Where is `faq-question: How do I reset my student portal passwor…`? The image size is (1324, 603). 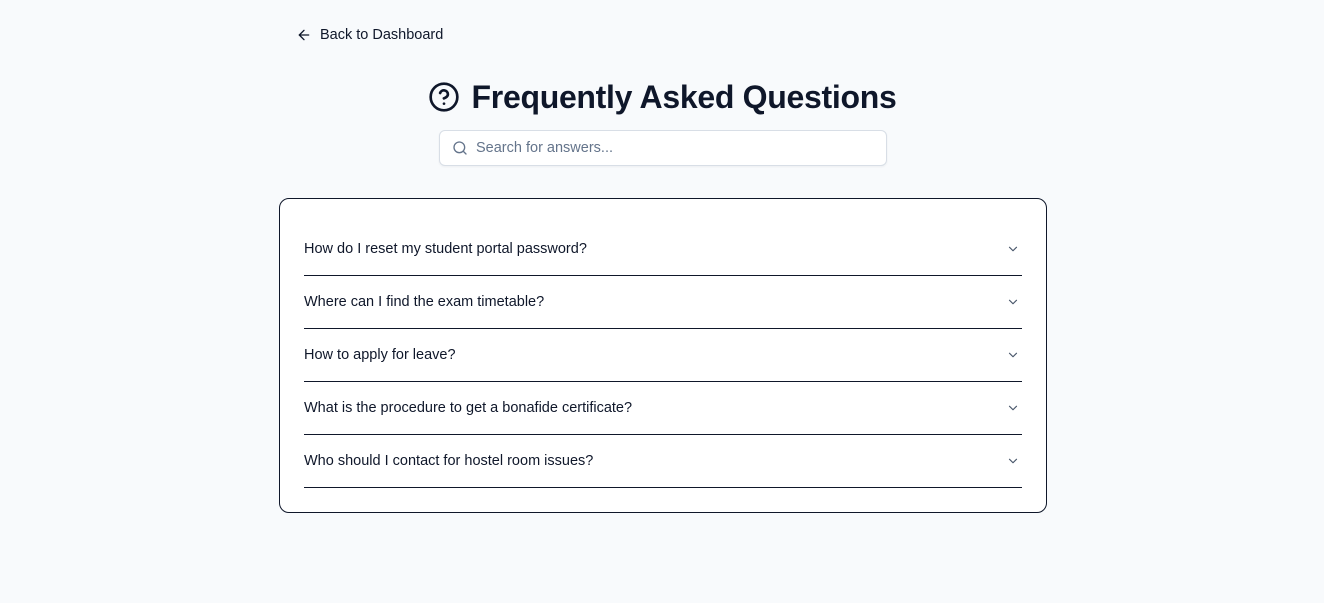 faq-question: How do I reset my student portal passwor… is located at coordinates (445, 249).